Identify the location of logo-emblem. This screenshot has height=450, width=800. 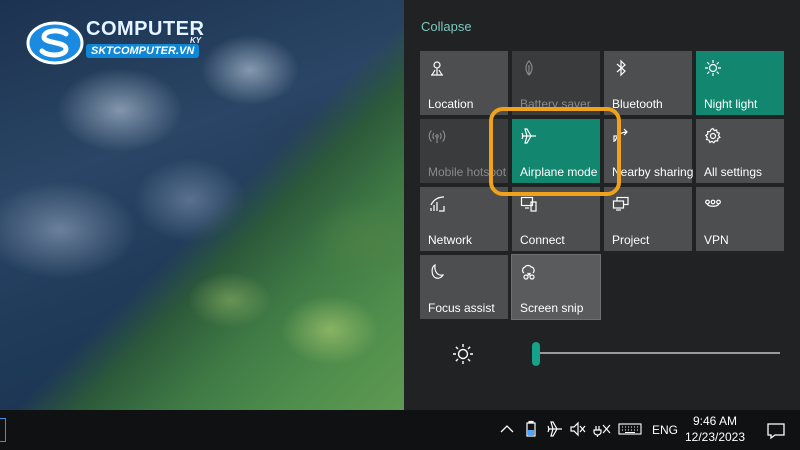
(55, 43).